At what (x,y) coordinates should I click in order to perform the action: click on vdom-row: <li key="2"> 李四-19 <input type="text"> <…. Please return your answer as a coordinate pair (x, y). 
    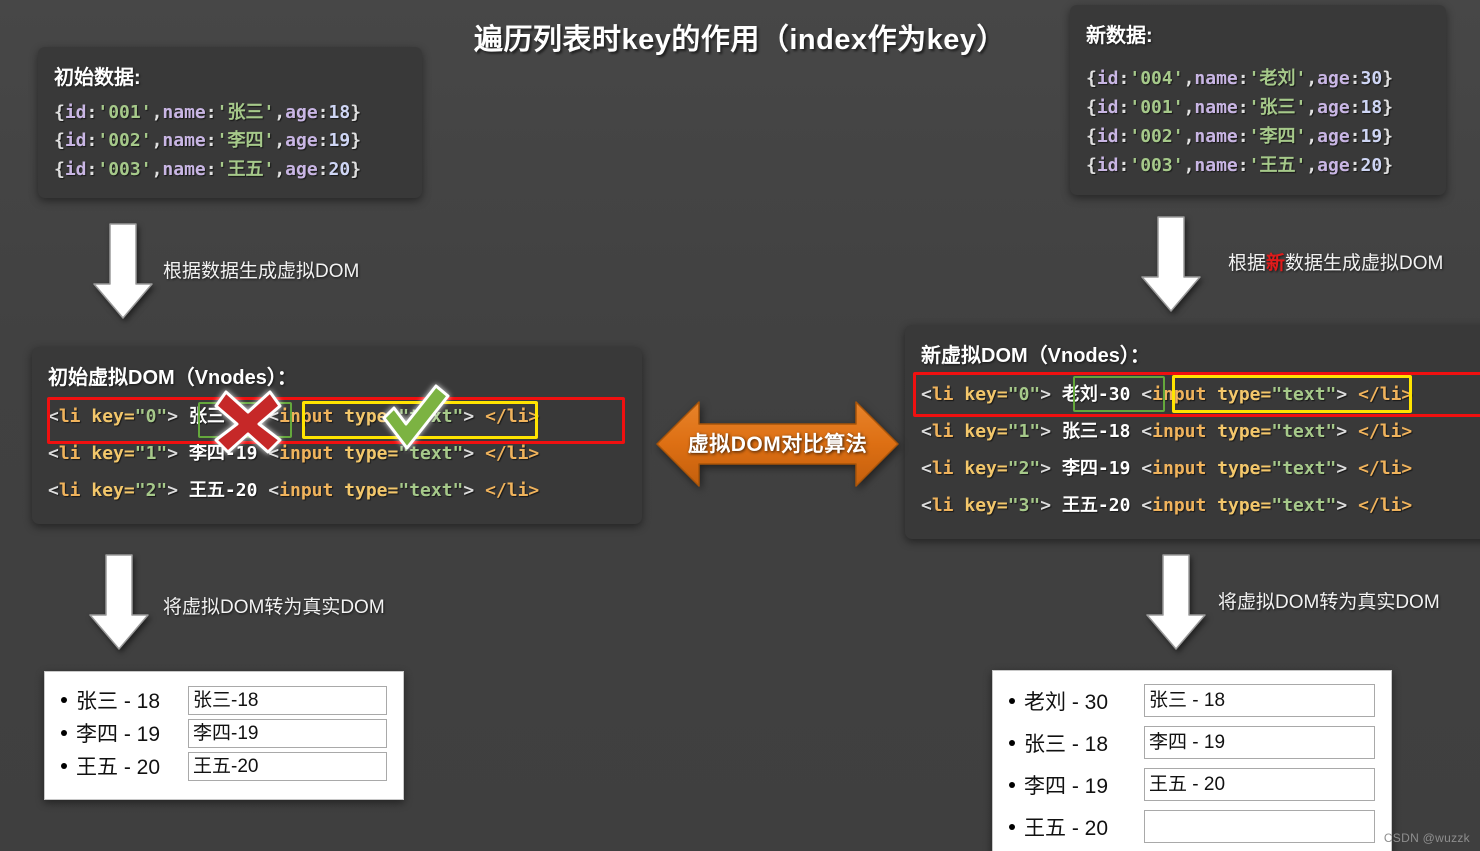
    Looking at the image, I should click on (1200, 469).